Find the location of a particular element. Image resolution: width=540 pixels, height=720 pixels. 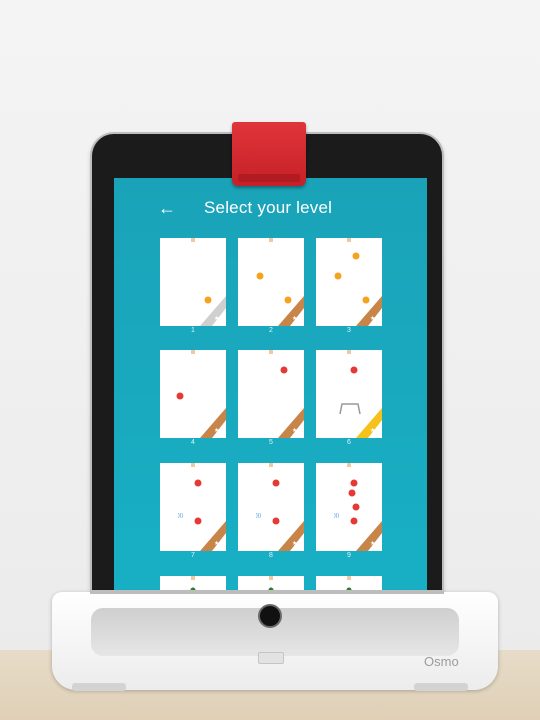

brand-logo: Osmo is located at coordinates (441, 661).